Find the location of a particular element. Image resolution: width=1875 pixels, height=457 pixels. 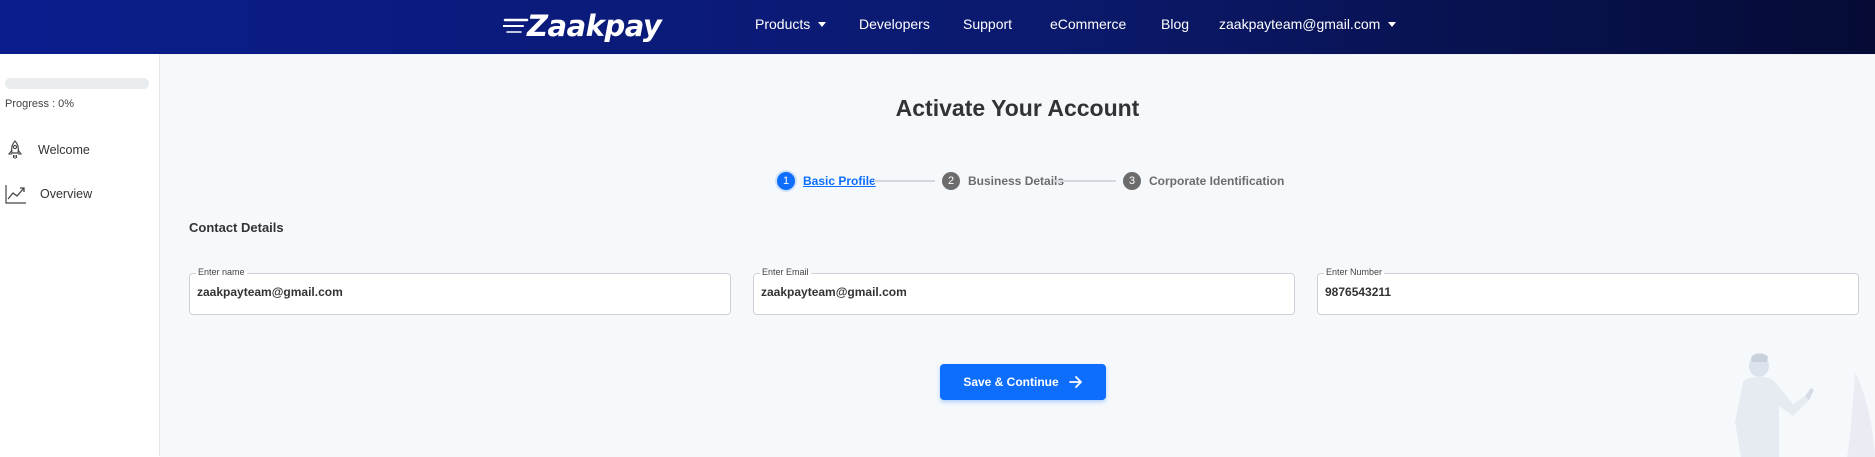

step-label-business-details: Business Details is located at coordinates (1016, 181).